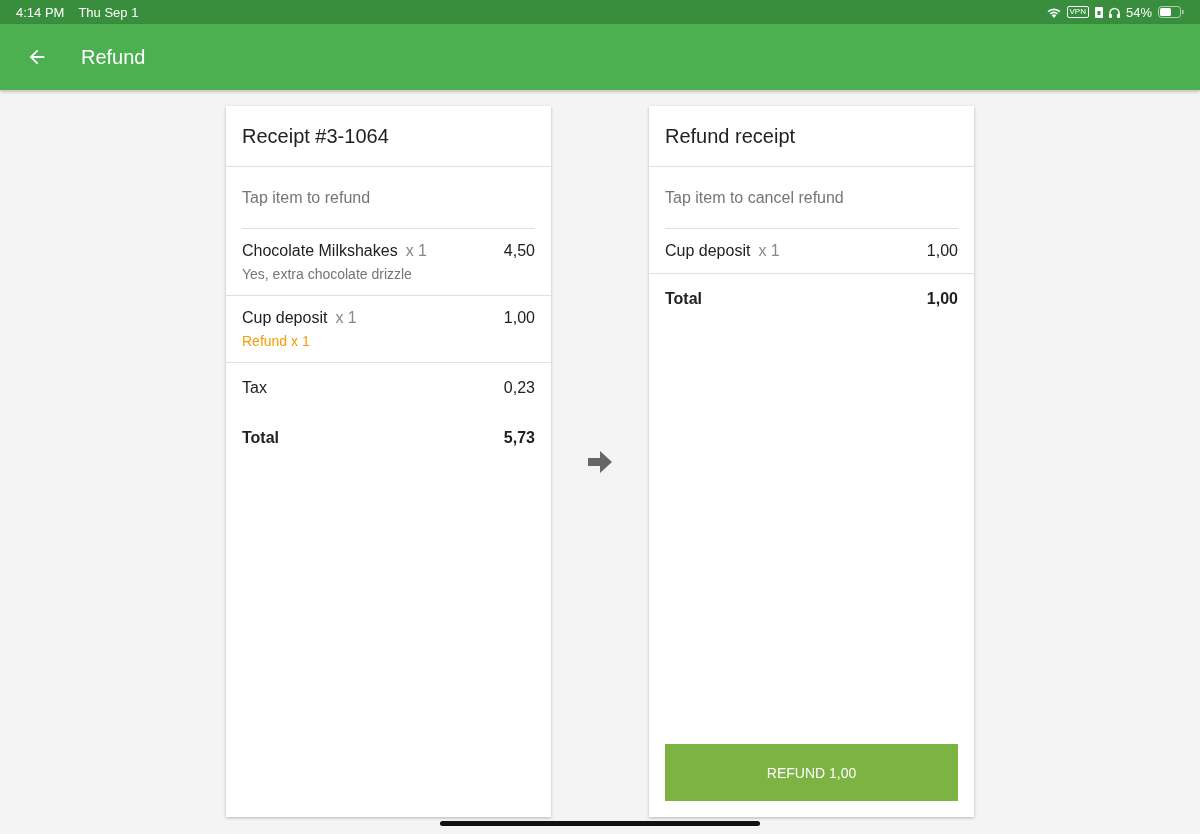 This screenshot has height=834, width=1200. I want to click on item-price: 4,50, so click(519, 251).